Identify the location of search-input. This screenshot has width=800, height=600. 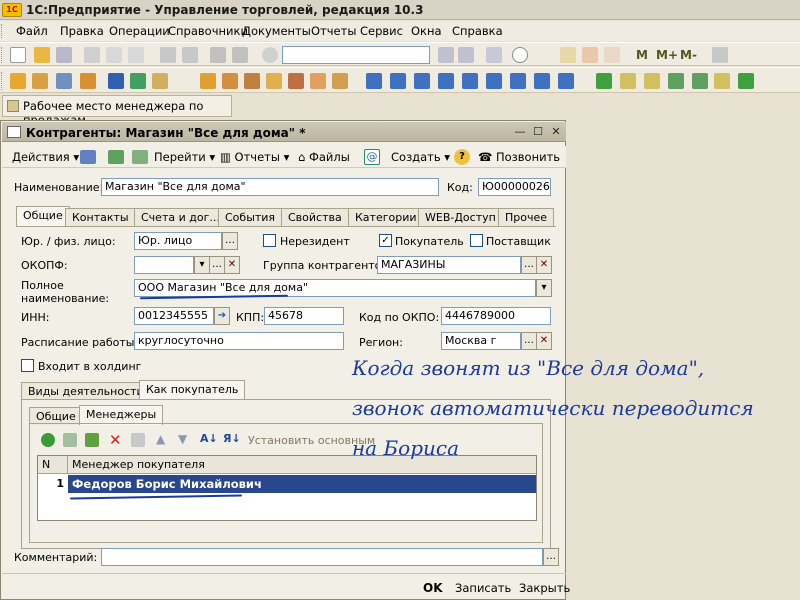
(356, 55).